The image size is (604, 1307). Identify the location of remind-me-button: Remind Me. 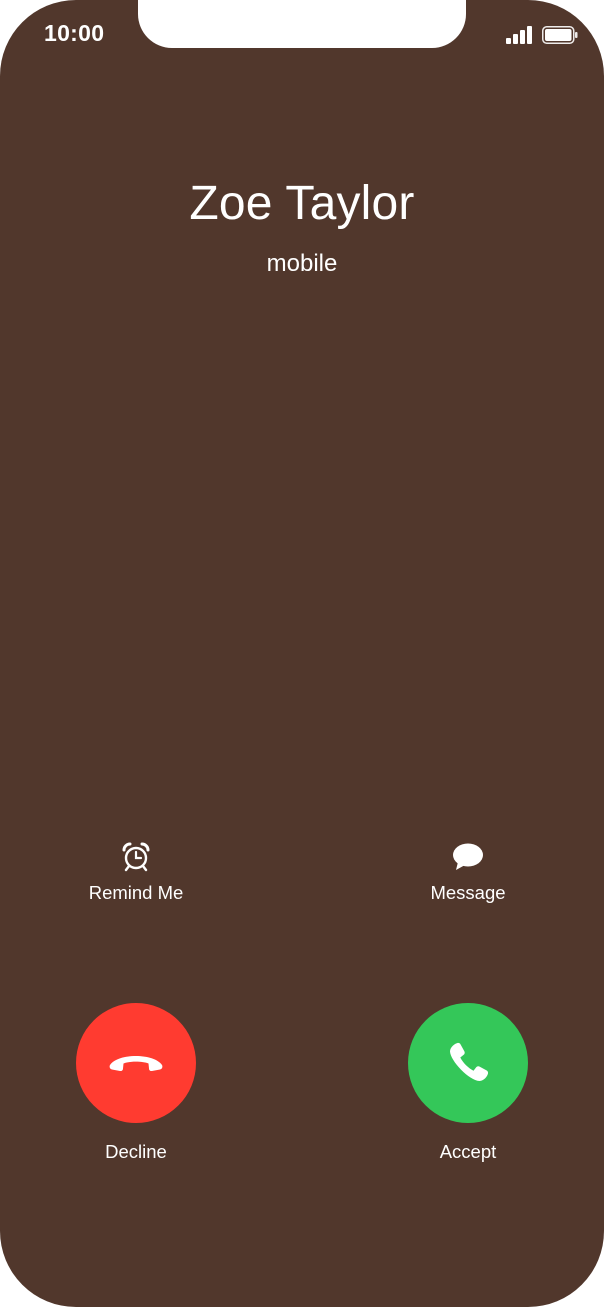
(136, 873).